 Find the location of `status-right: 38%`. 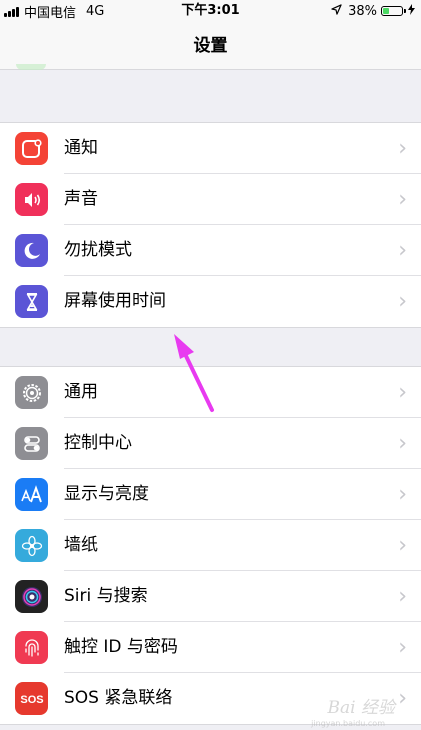

status-right: 38% is located at coordinates (373, 11).